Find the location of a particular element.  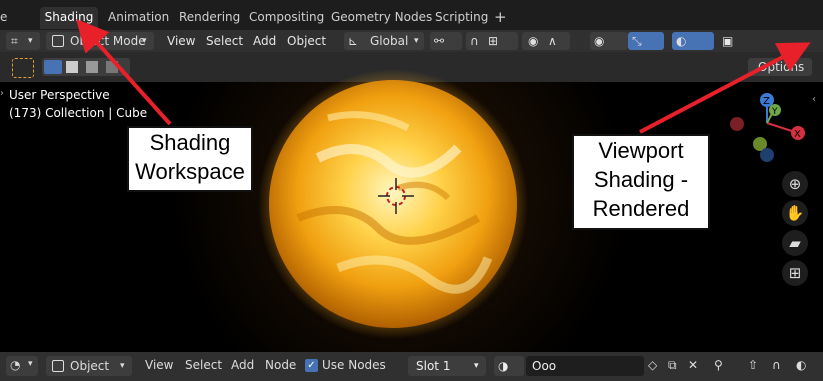

view-perspective-label: User Perspective is located at coordinates (59, 95).